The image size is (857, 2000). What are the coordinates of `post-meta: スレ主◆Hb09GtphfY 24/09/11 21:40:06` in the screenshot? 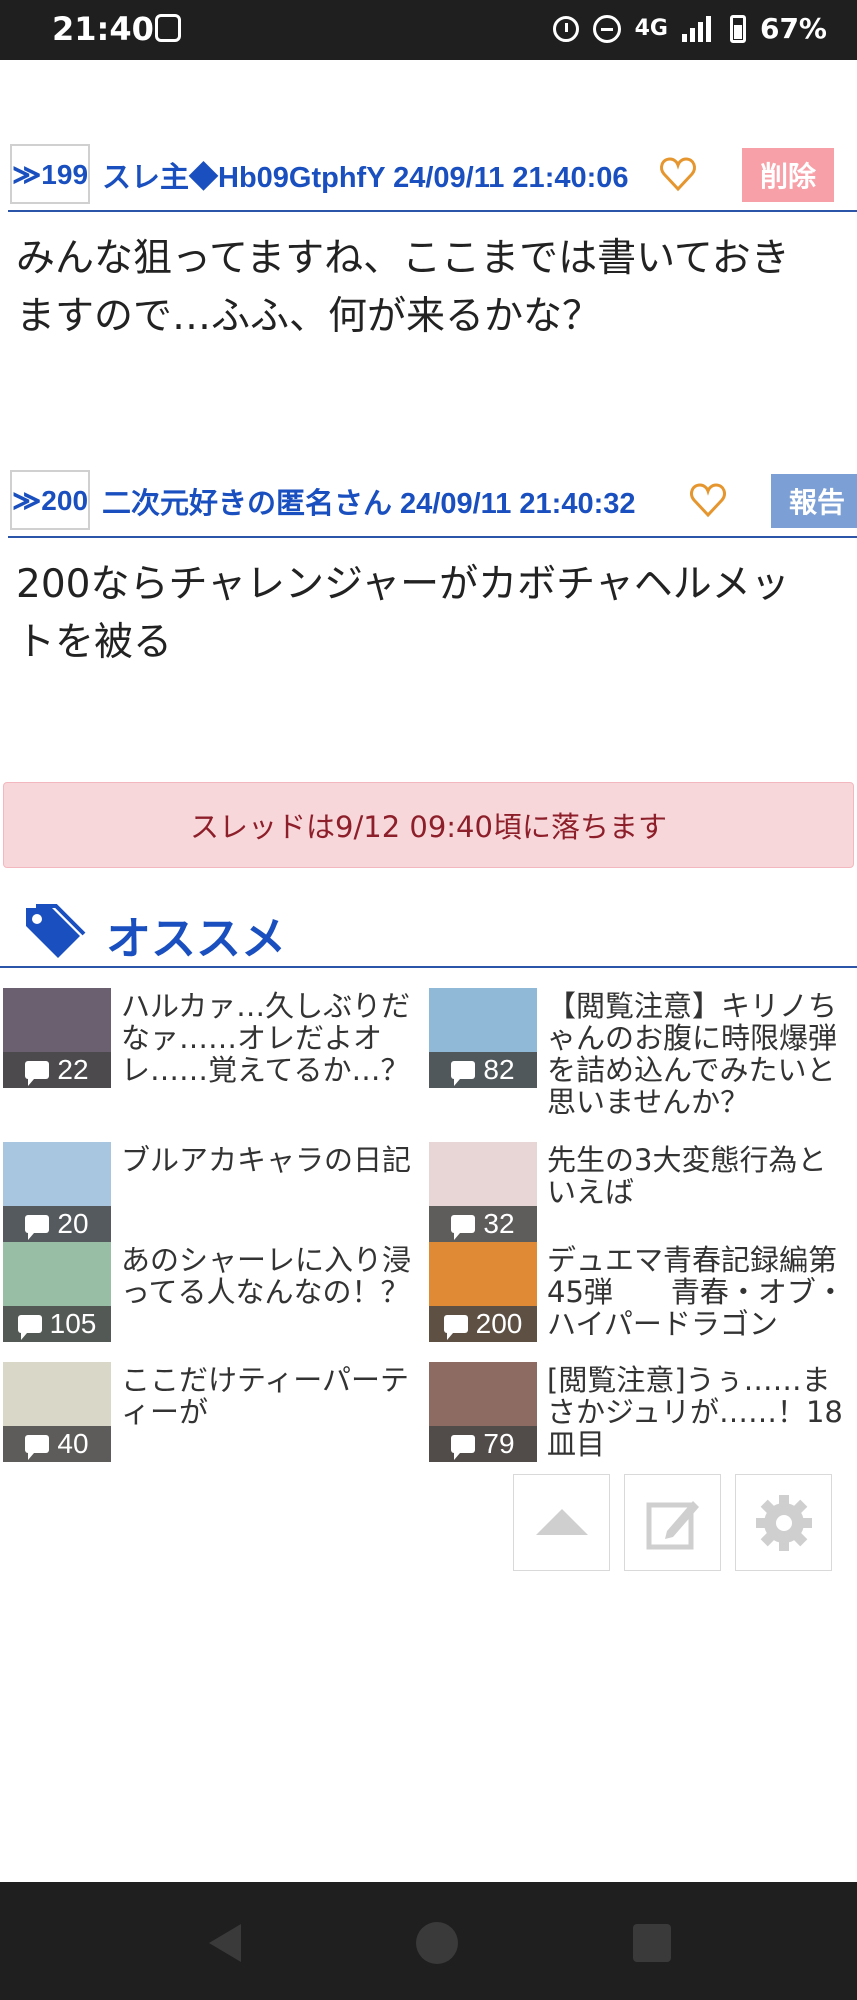 It's located at (365, 178).